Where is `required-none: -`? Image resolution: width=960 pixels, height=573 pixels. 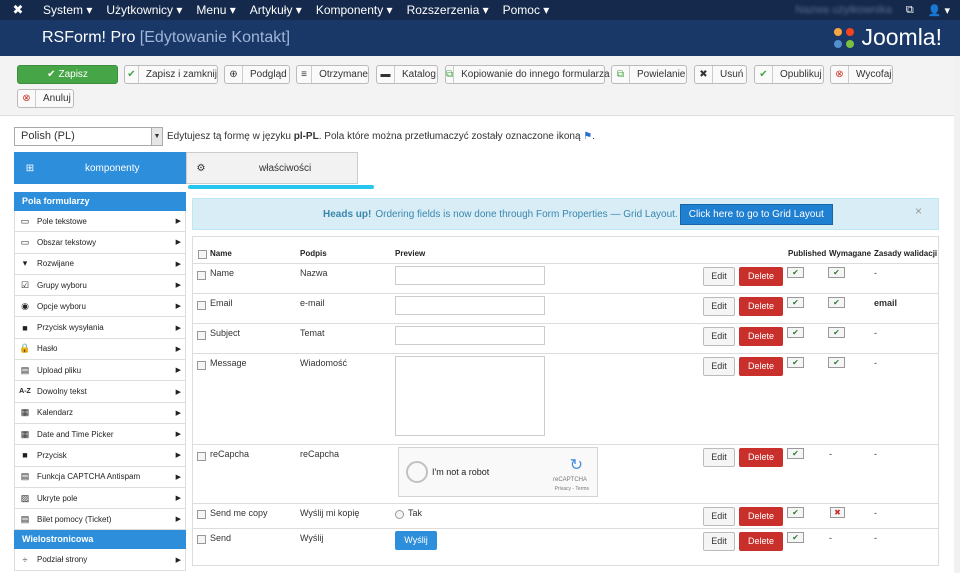 required-none: - is located at coordinates (830, 538).